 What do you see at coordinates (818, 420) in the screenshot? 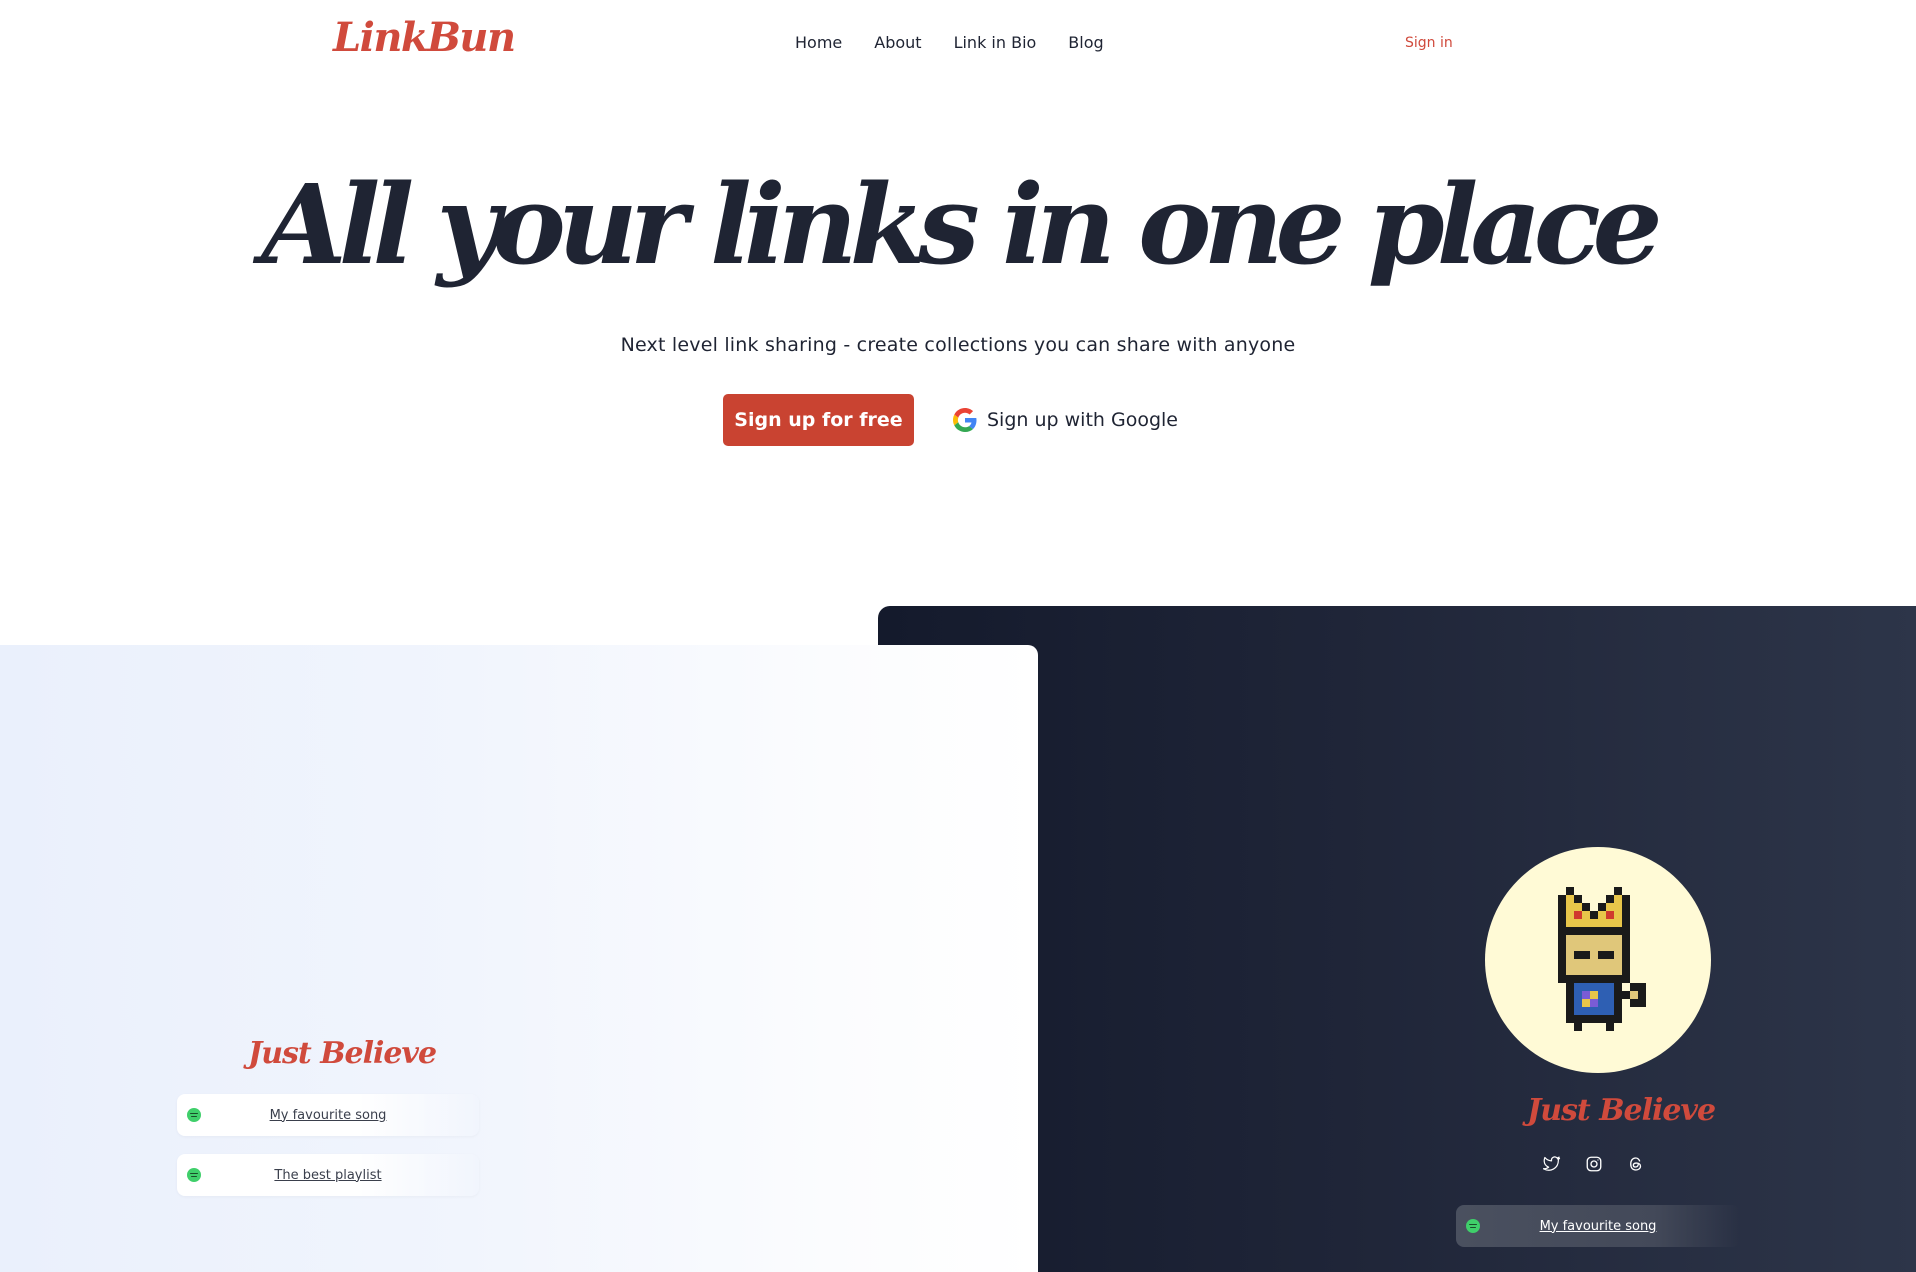
I see `sign-up-free-button: Sign up for free` at bounding box center [818, 420].